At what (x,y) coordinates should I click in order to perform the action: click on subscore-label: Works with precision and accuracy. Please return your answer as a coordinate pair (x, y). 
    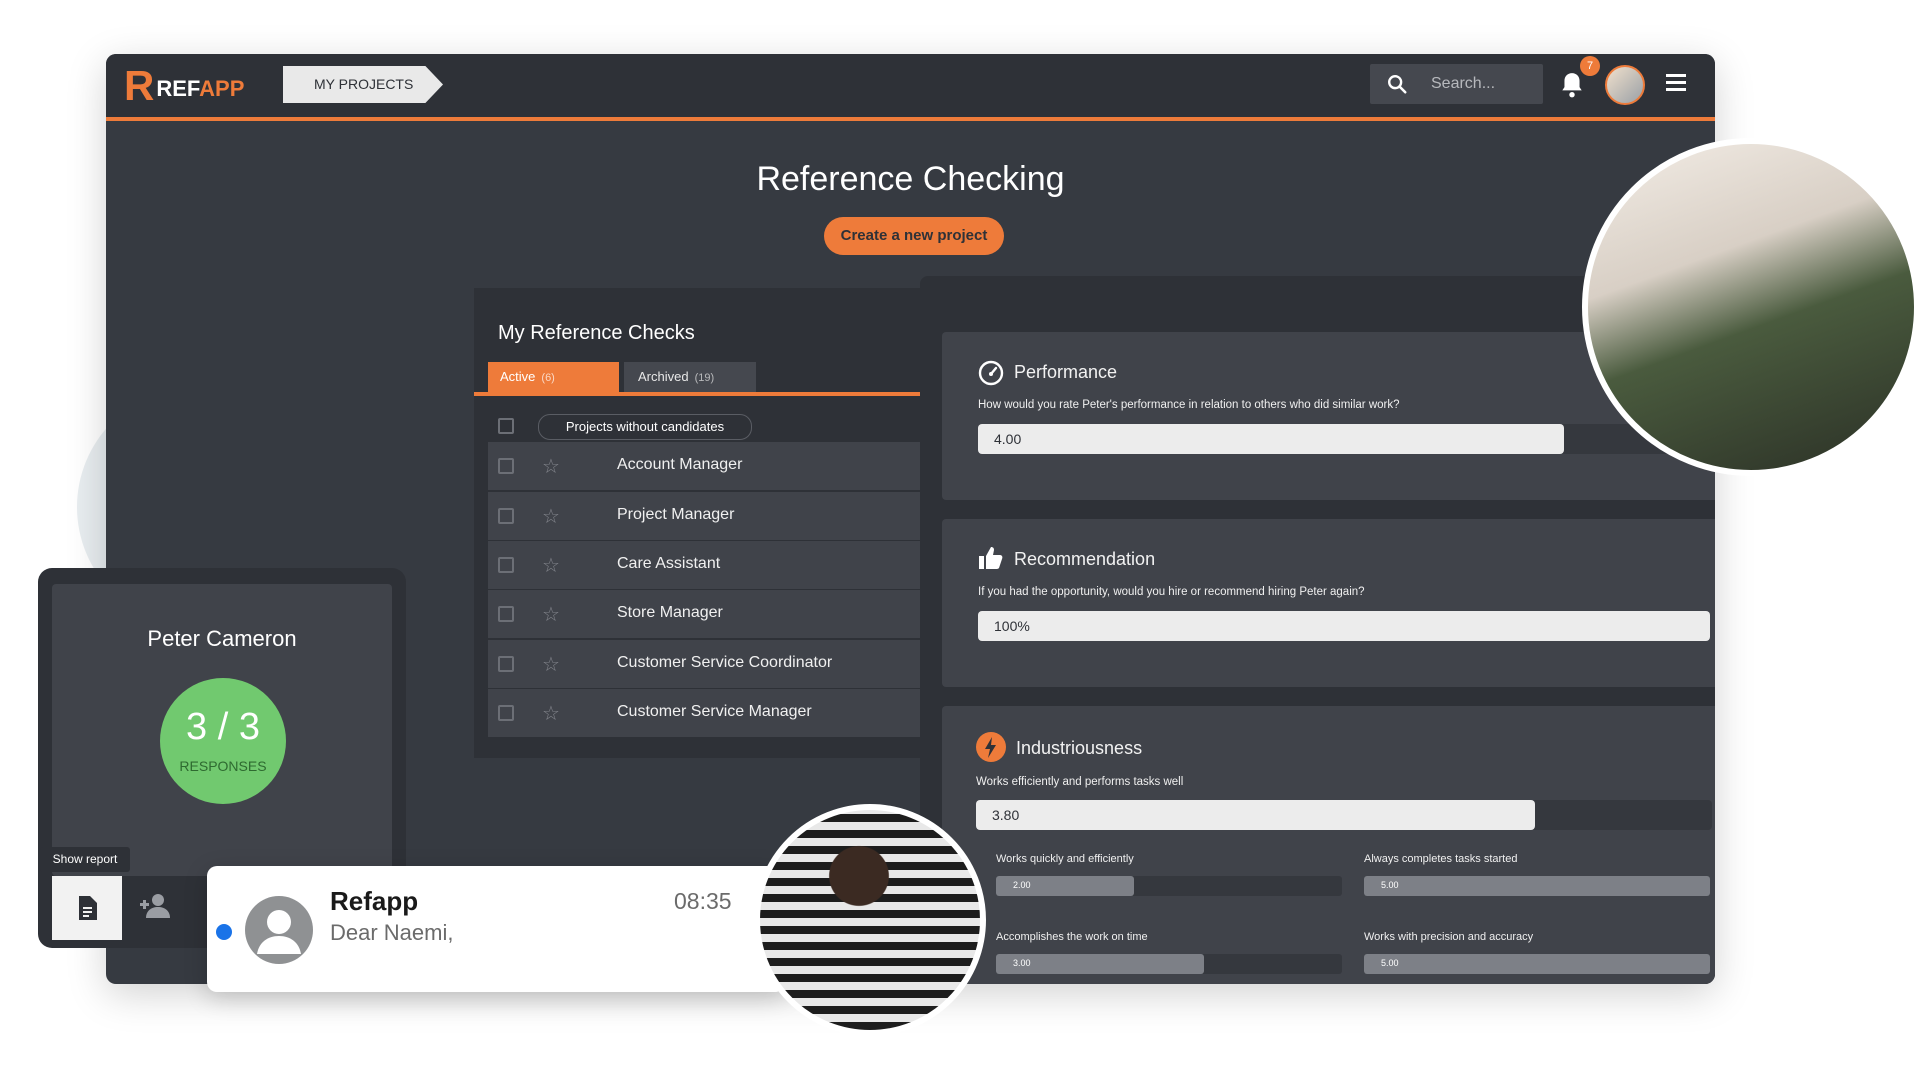
    Looking at the image, I should click on (1449, 937).